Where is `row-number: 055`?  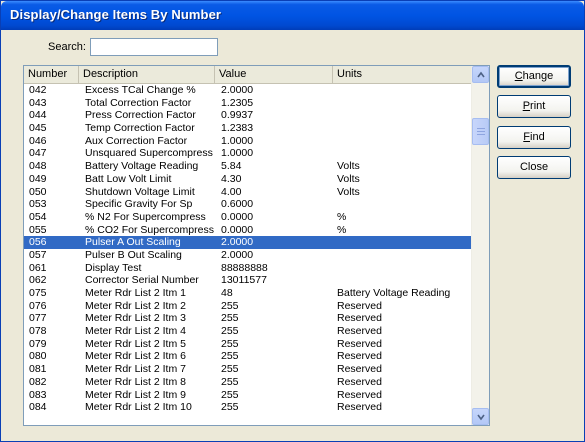
row-number: 055 is located at coordinates (38, 229).